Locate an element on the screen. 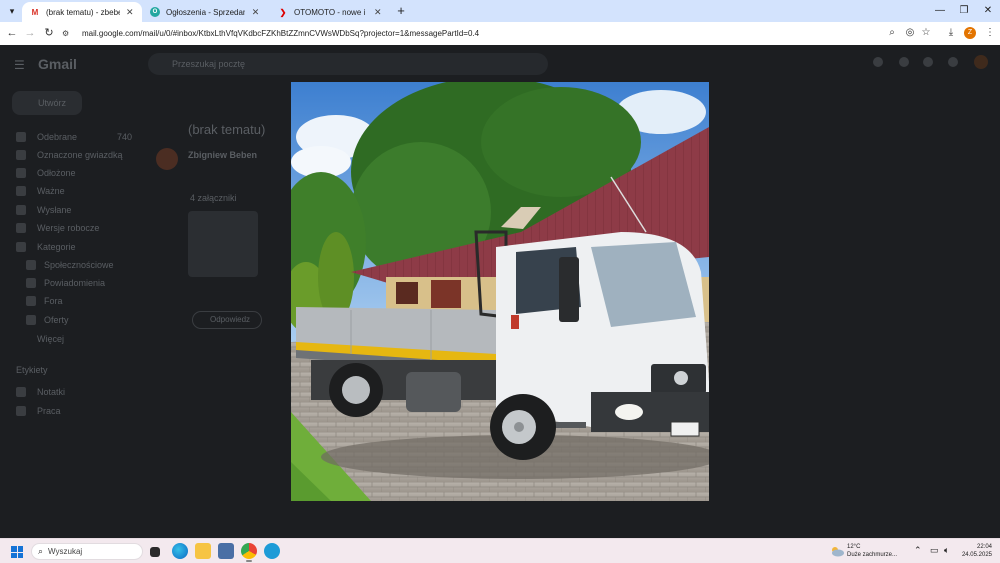  compose-label: Utwórz is located at coordinates (52, 103).